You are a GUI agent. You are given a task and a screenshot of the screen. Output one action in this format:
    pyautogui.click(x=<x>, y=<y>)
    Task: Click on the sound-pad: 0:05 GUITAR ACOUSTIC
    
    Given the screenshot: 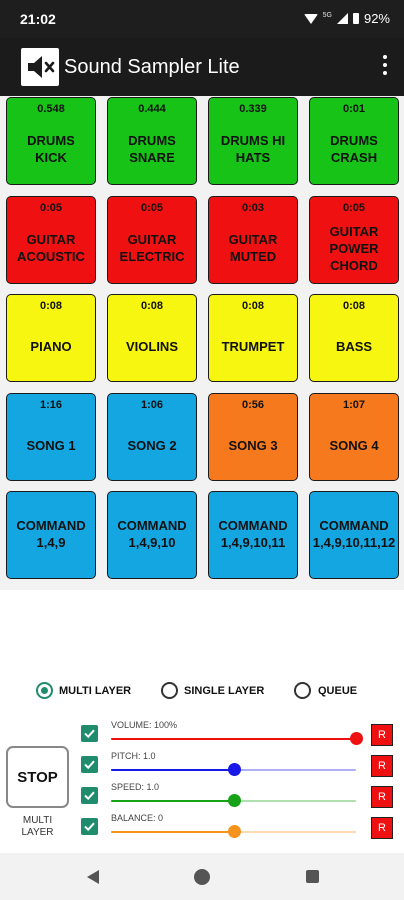 What is the action you would take?
    pyautogui.click(x=51, y=240)
    